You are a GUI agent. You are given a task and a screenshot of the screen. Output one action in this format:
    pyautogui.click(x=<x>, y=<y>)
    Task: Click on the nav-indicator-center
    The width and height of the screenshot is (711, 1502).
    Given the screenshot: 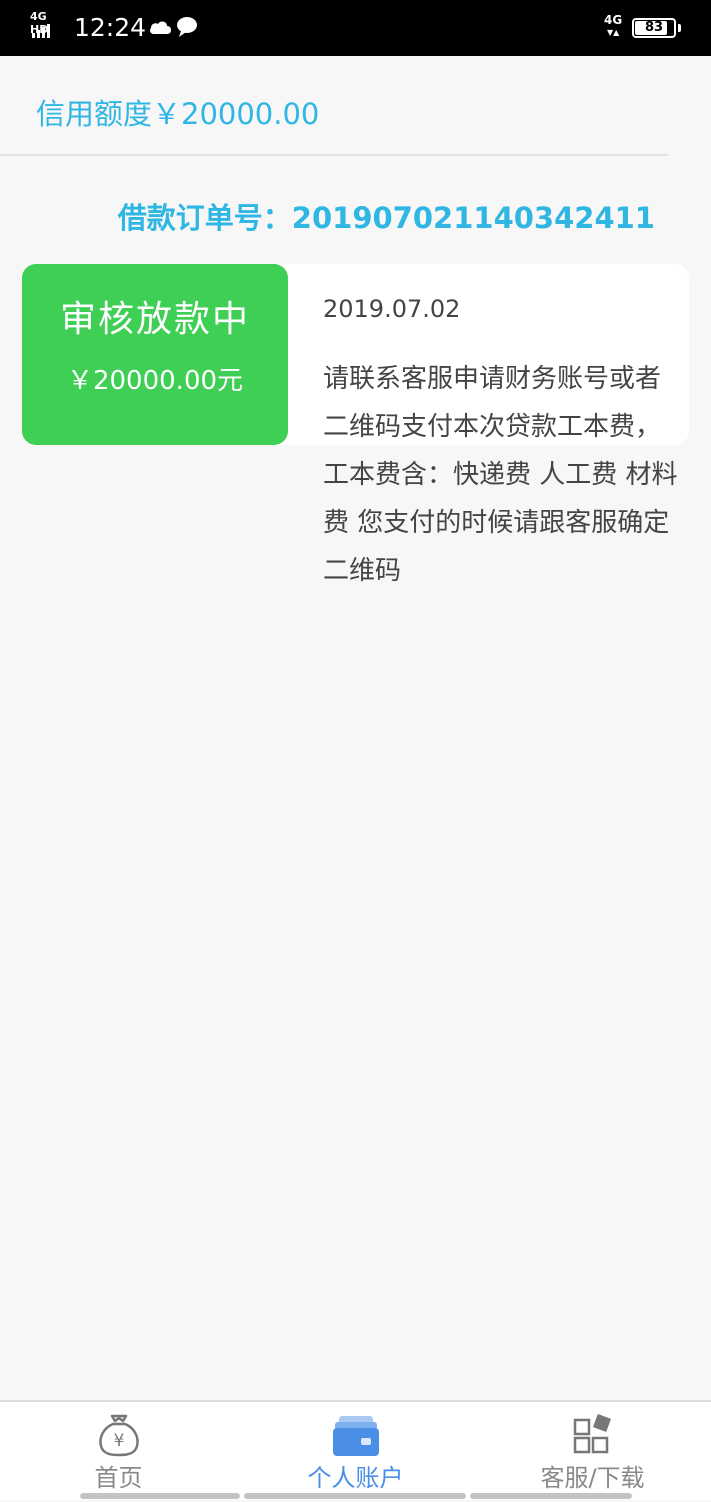 What is the action you would take?
    pyautogui.click(x=355, y=1496)
    